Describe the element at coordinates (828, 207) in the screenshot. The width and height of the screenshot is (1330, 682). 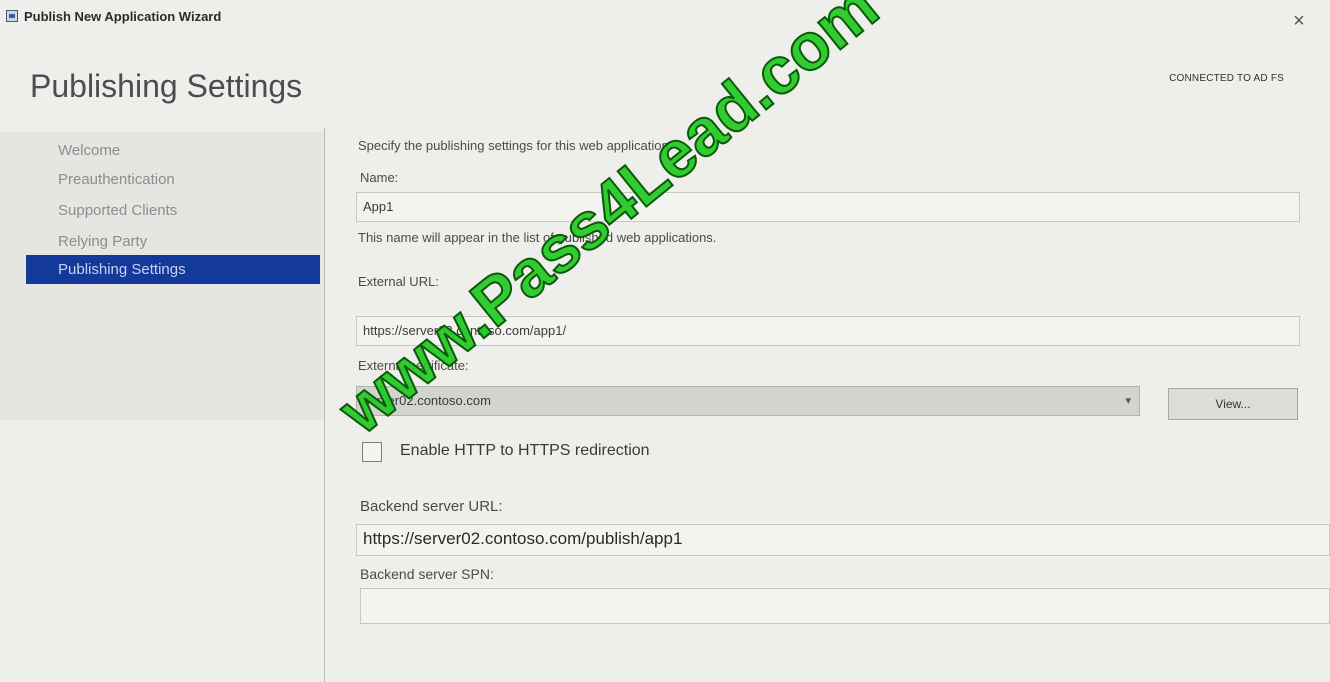
I see `name-input: App1` at that location.